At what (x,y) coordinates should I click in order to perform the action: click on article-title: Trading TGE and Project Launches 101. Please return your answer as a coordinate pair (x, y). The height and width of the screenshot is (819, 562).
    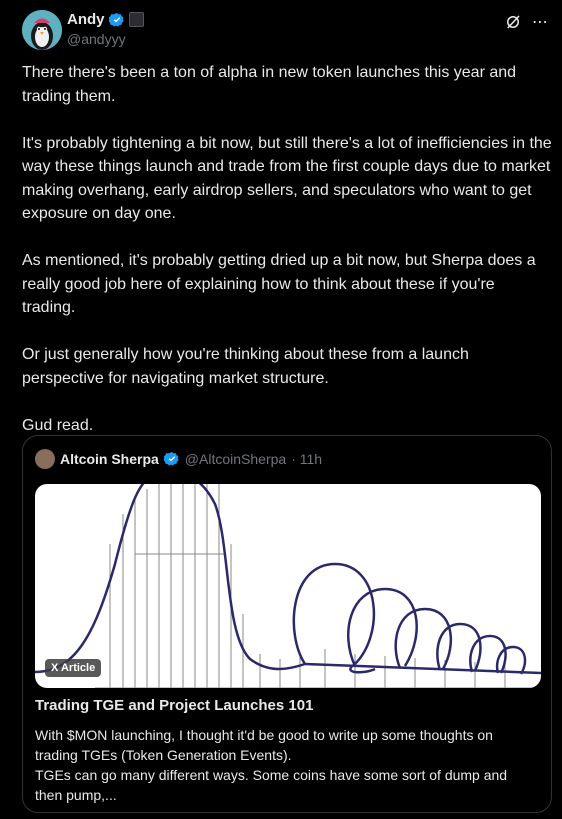
    Looking at the image, I should click on (174, 705).